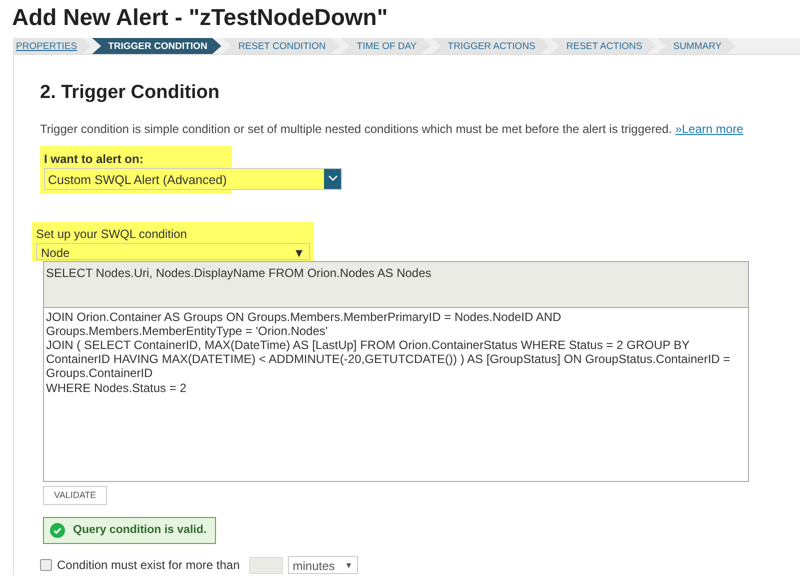 The width and height of the screenshot is (800, 577). What do you see at coordinates (112, 234) in the screenshot?
I see `field-label: Set up your SWQL condition` at bounding box center [112, 234].